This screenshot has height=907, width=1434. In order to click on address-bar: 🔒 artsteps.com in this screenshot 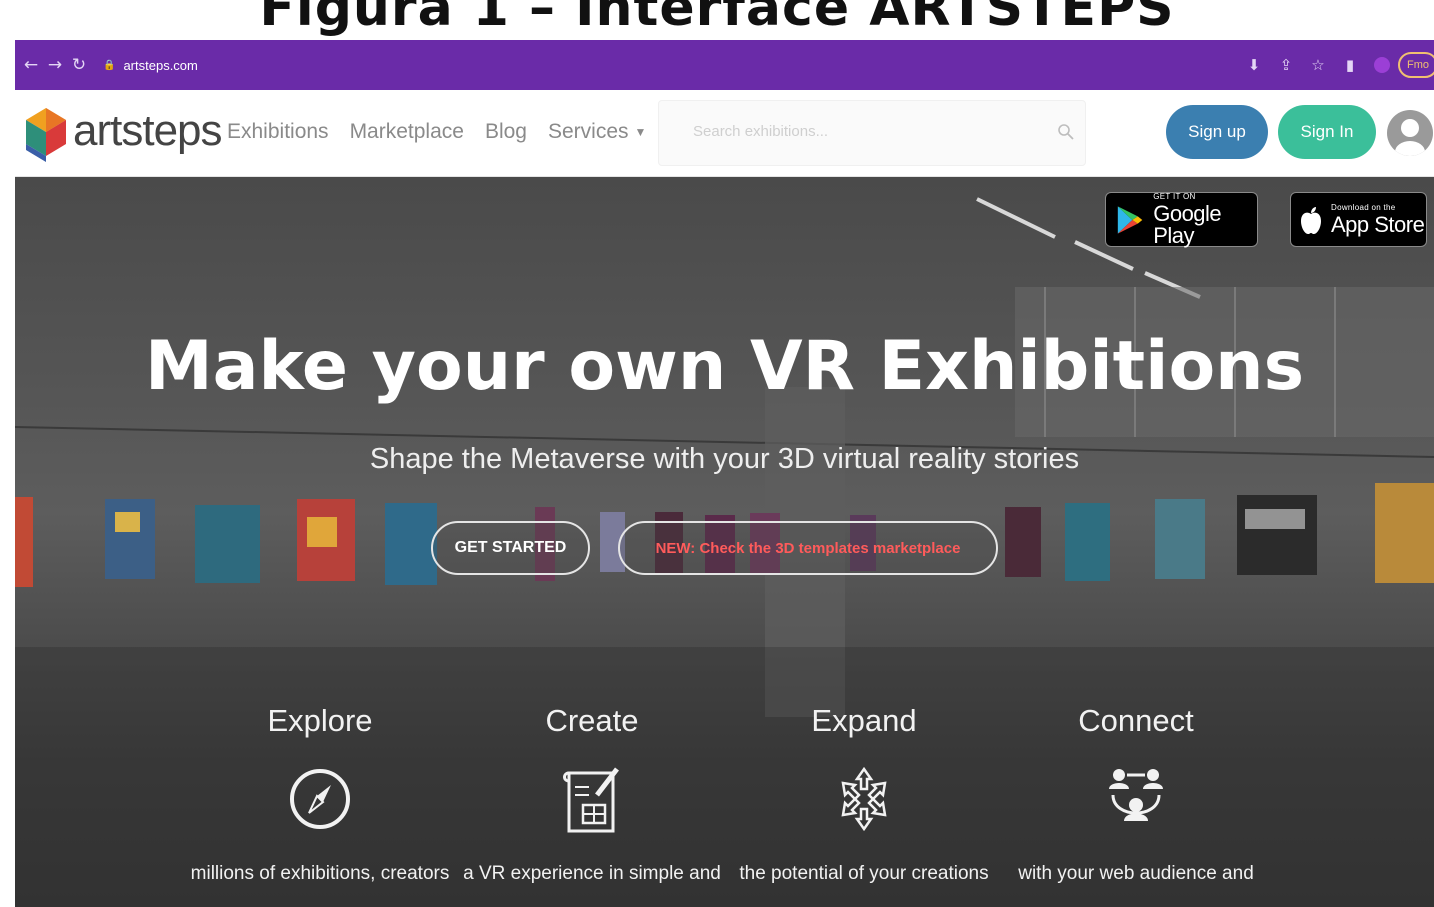, I will do `click(150, 65)`.